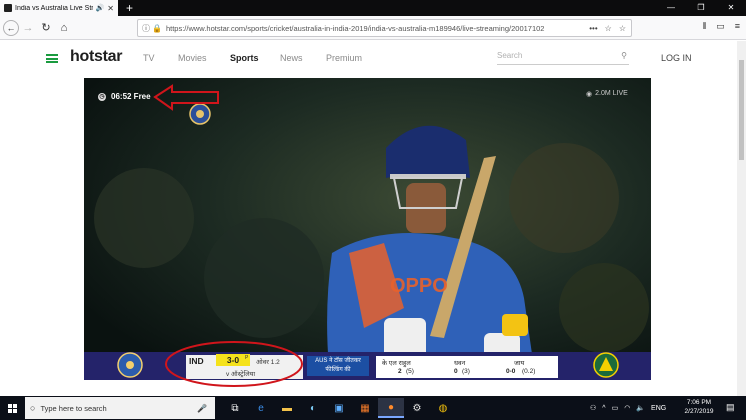 This screenshot has width=746, height=420. I want to click on page-actions-icon: •••, so click(593, 28).